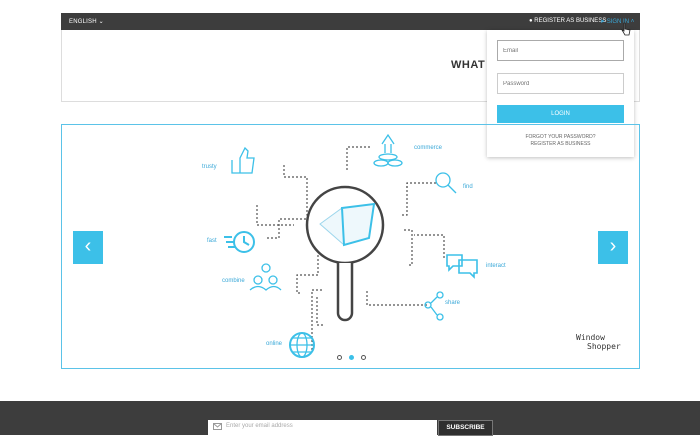 This screenshot has width=700, height=436. Describe the element at coordinates (233, 281) in the screenshot. I see `label-combine: combine` at that location.